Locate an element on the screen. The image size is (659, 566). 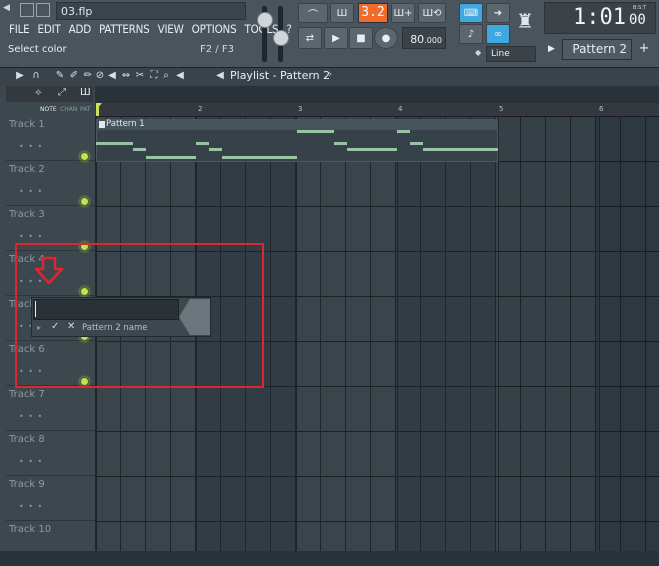
playlist-title: Playlist - Pattern 2 is located at coordinates (280, 75).